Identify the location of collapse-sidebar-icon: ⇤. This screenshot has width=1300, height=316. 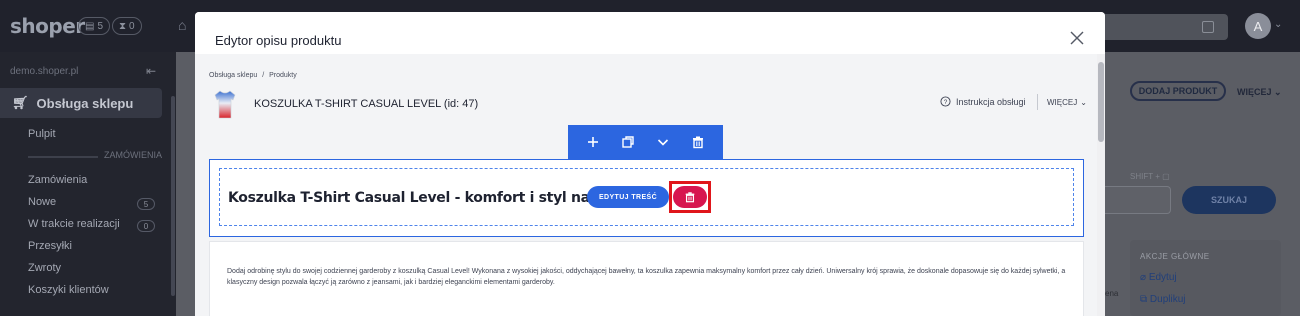
(151, 71).